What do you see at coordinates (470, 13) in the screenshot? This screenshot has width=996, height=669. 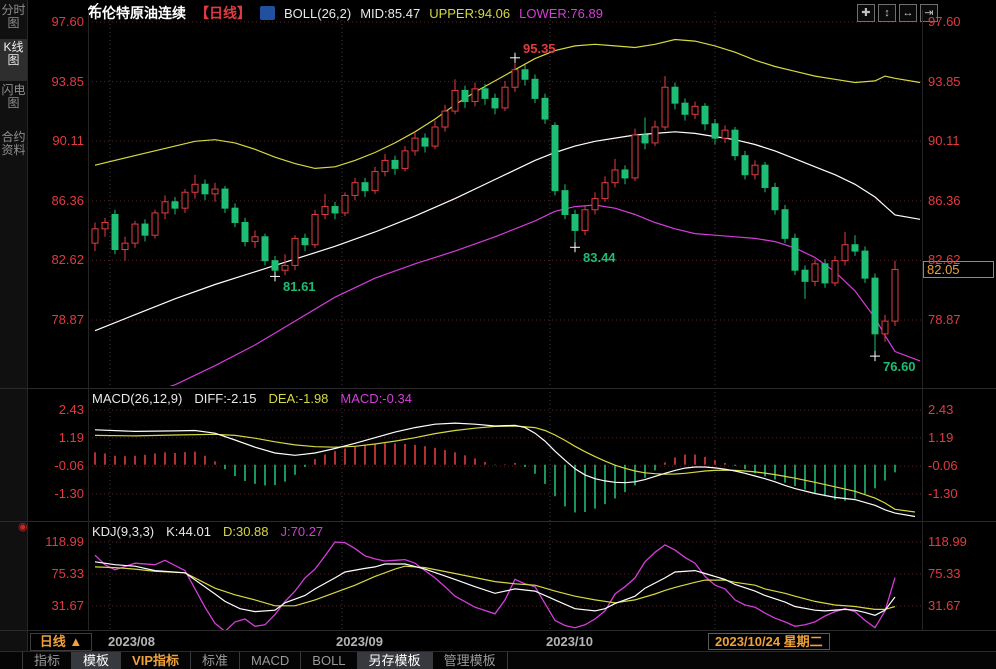 I see `boll-upper-value: UPPER:94.06` at bounding box center [470, 13].